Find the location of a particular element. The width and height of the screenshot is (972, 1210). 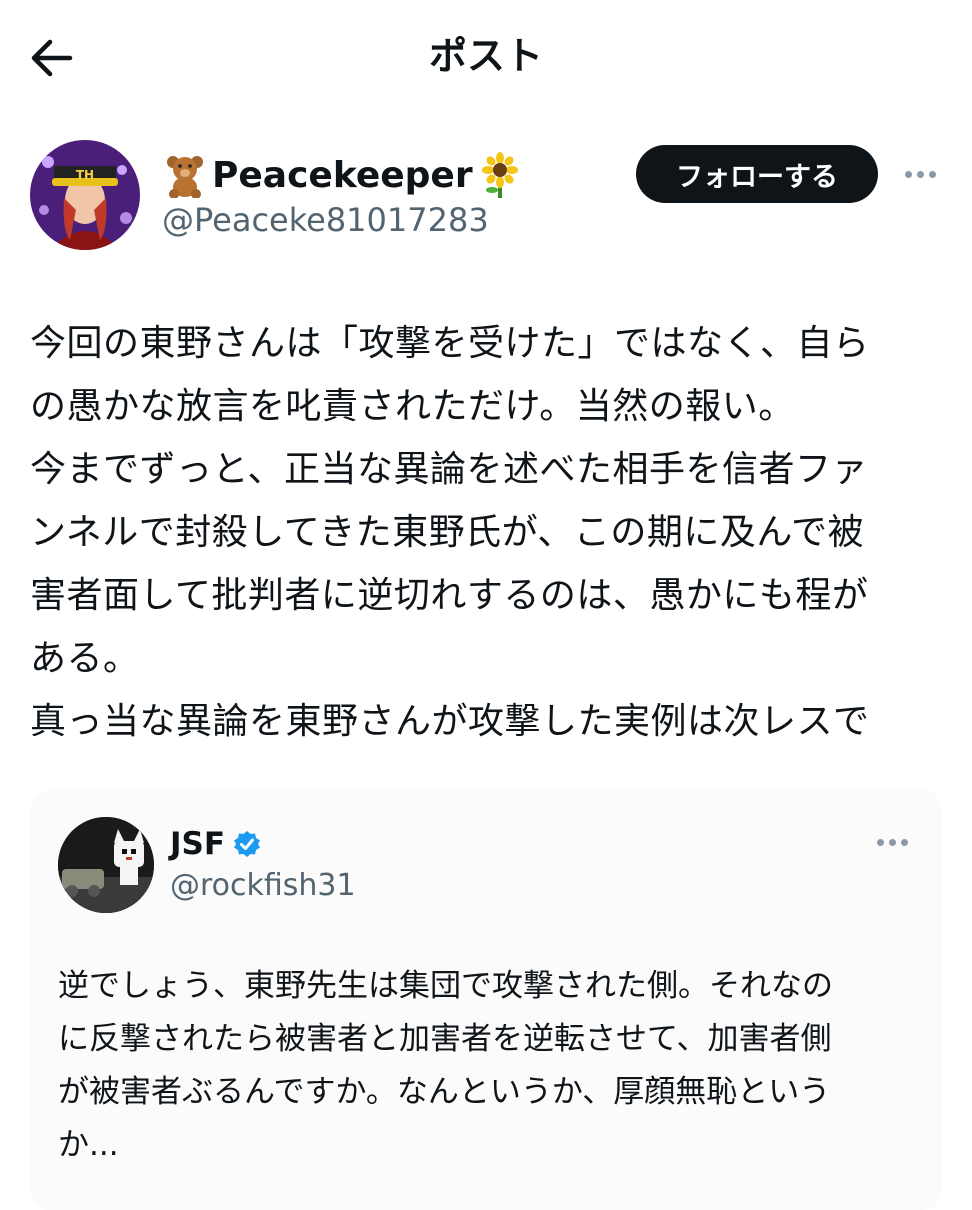

page-title: ポスト is located at coordinates (485, 56).